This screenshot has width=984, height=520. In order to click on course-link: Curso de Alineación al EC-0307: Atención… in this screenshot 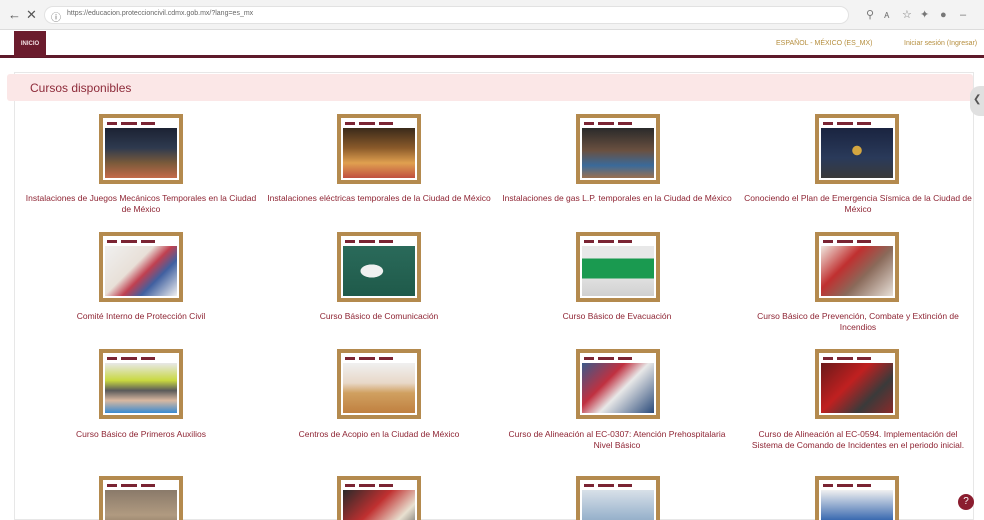, I will do `click(617, 440)`.